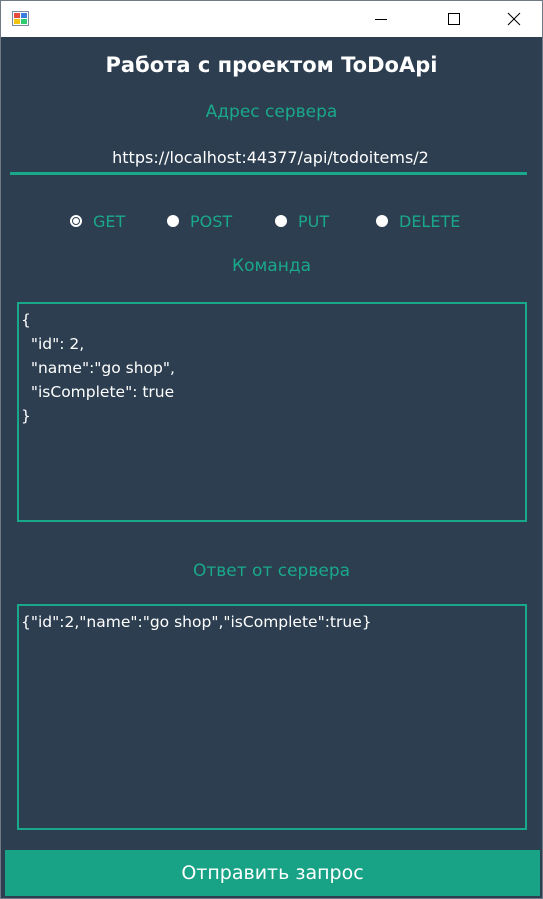  What do you see at coordinates (271, 221) in the screenshot?
I see `method-radio-group: GET POST PUT DELETE` at bounding box center [271, 221].